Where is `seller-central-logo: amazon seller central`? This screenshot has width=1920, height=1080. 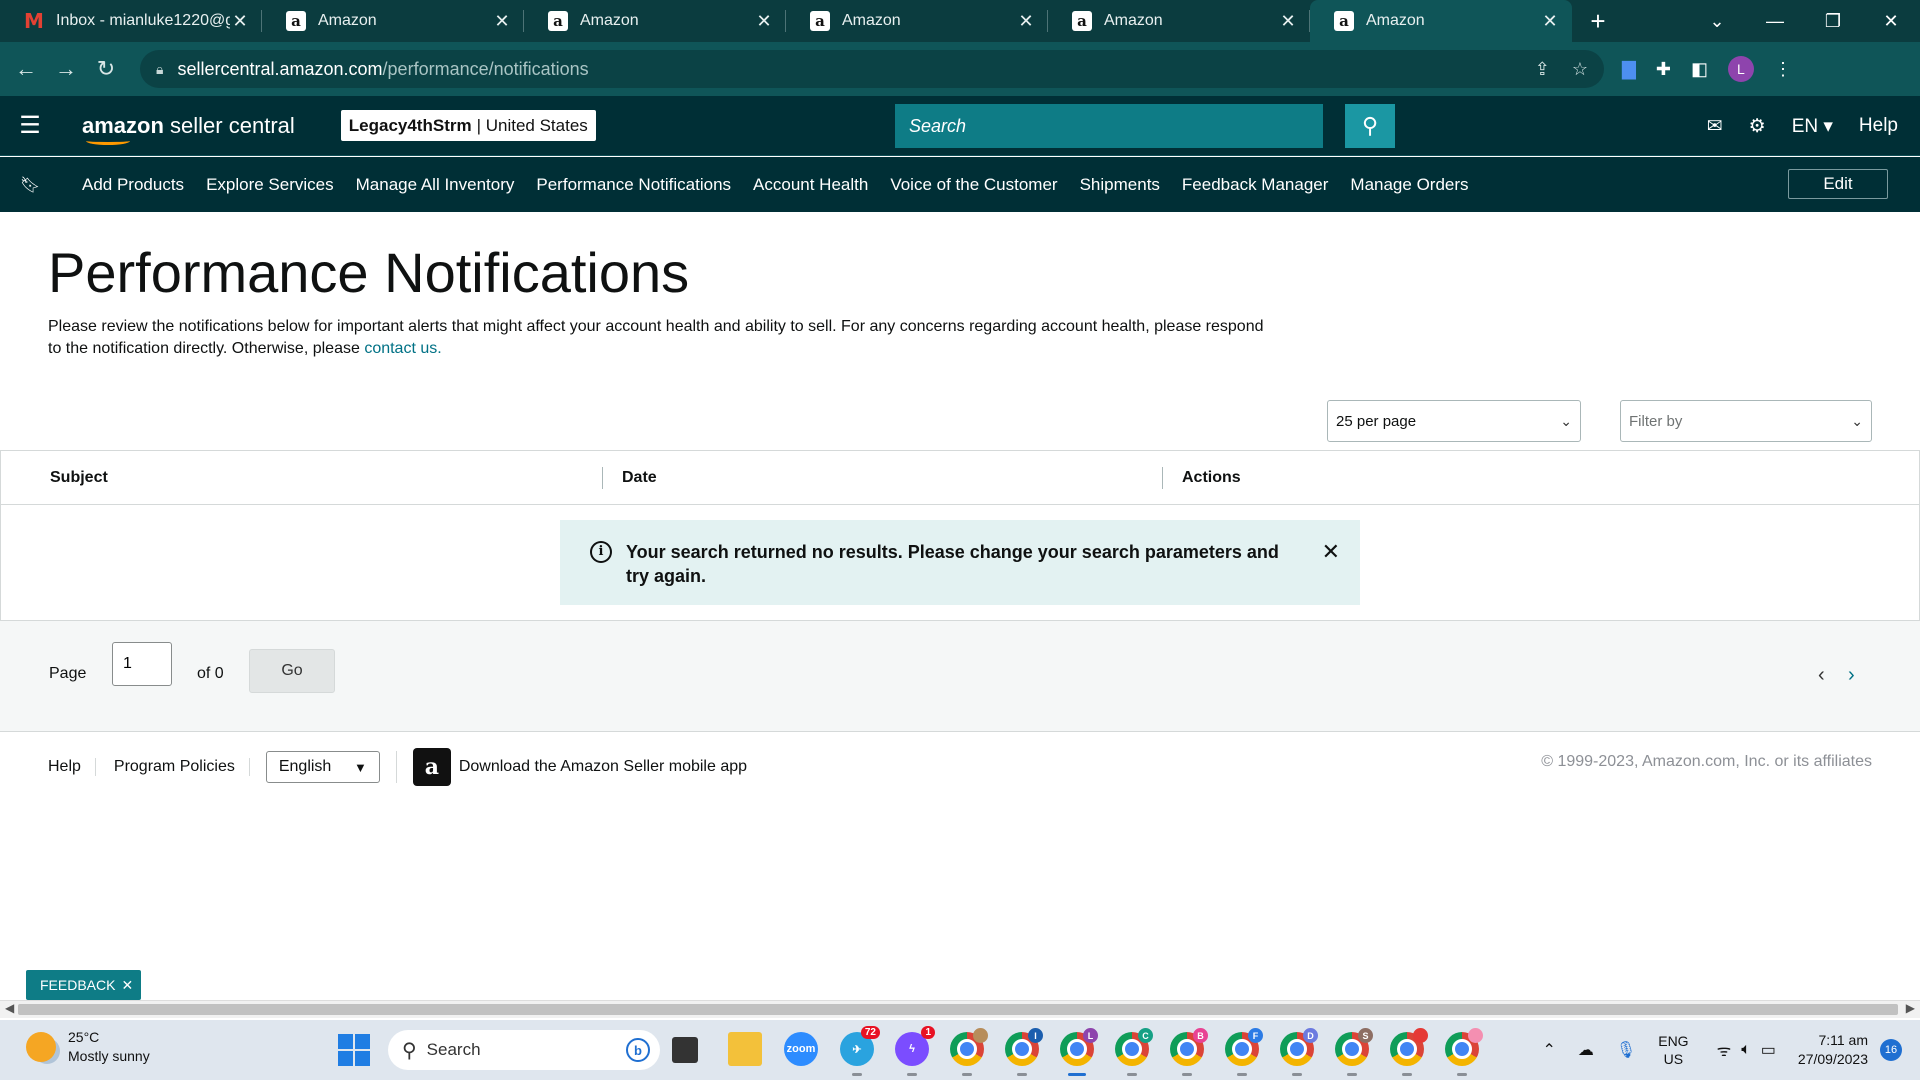
seller-central-logo: amazon seller central is located at coordinates (188, 129).